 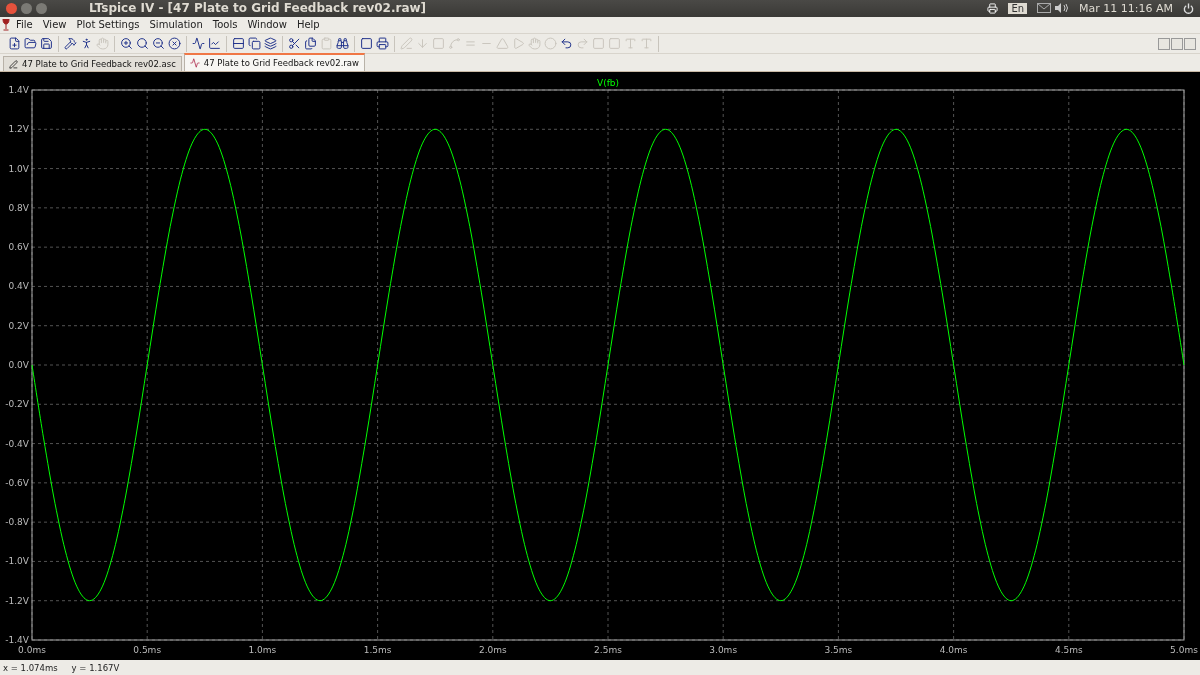 What do you see at coordinates (99, 64) in the screenshot?
I see `tab-label: 47 Plate to Grid Feedback rev02.asc` at bounding box center [99, 64].